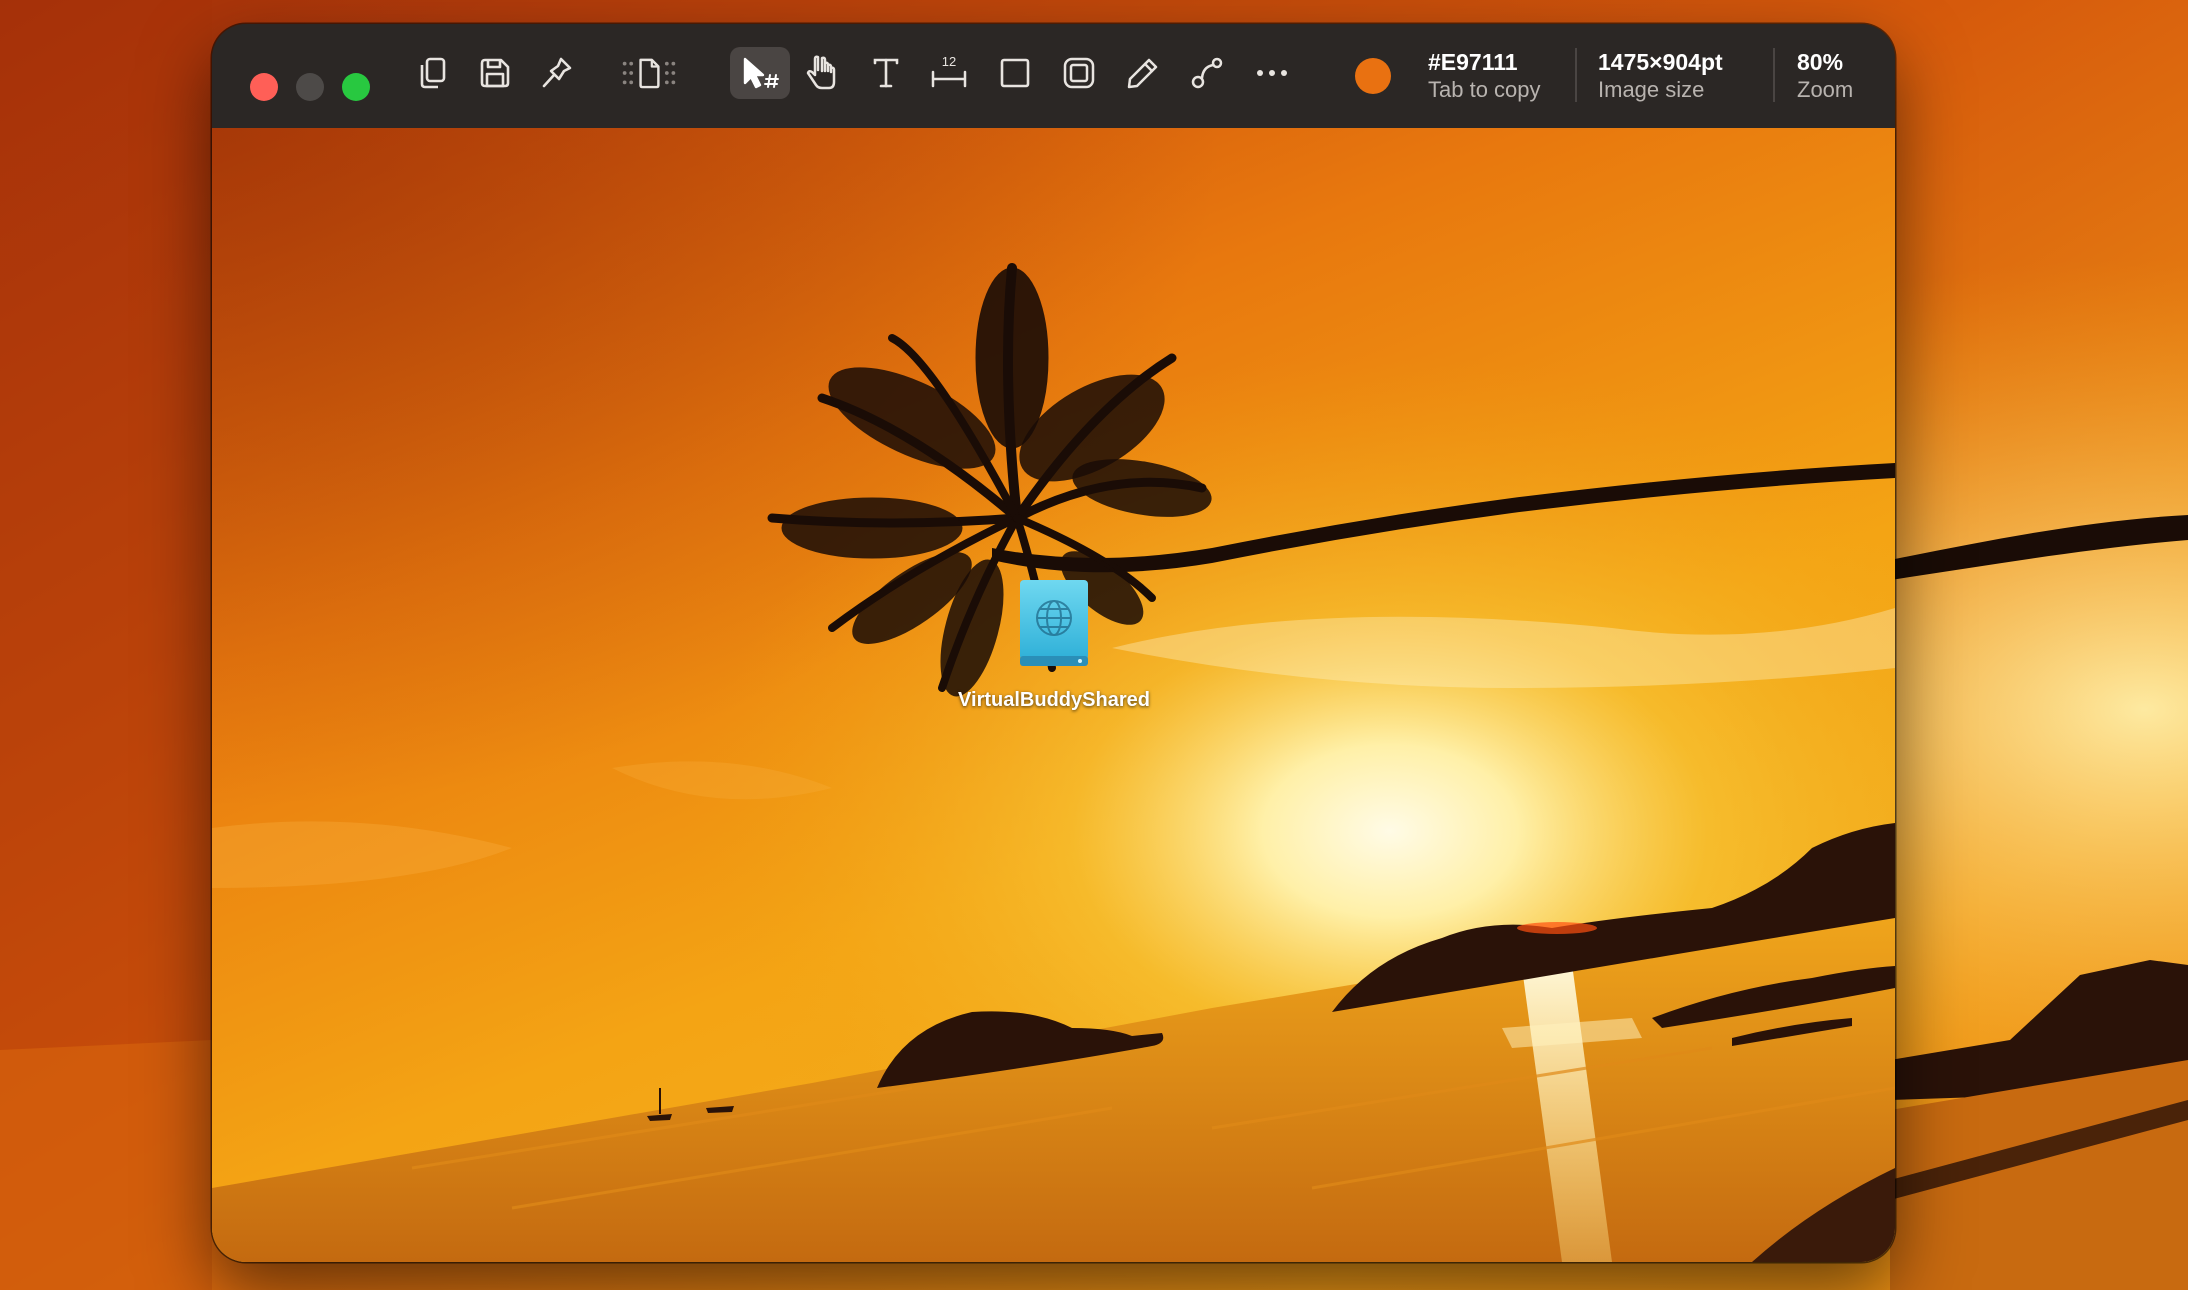 This screenshot has width=2188, height=1290. What do you see at coordinates (1825, 89) in the screenshot?
I see `zoom-label: Zoom` at bounding box center [1825, 89].